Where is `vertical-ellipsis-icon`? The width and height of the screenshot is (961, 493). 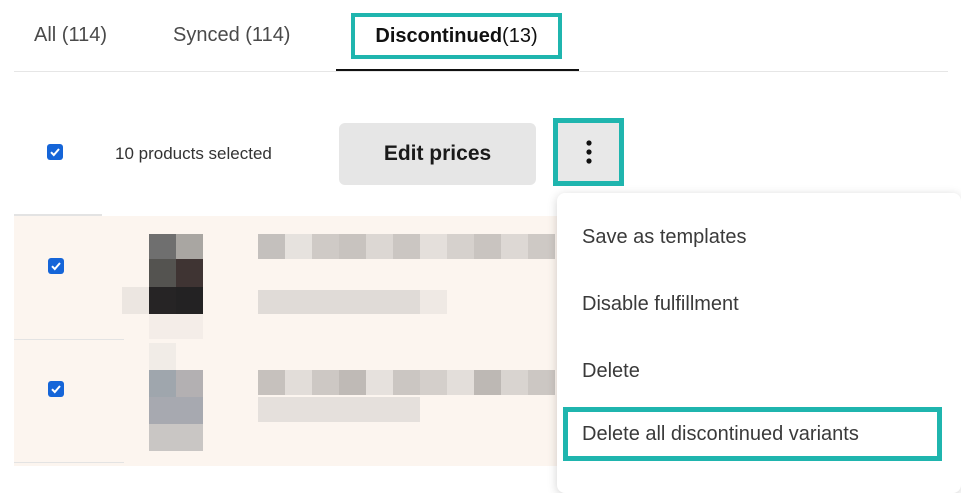
vertical-ellipsis-icon is located at coordinates (588, 152).